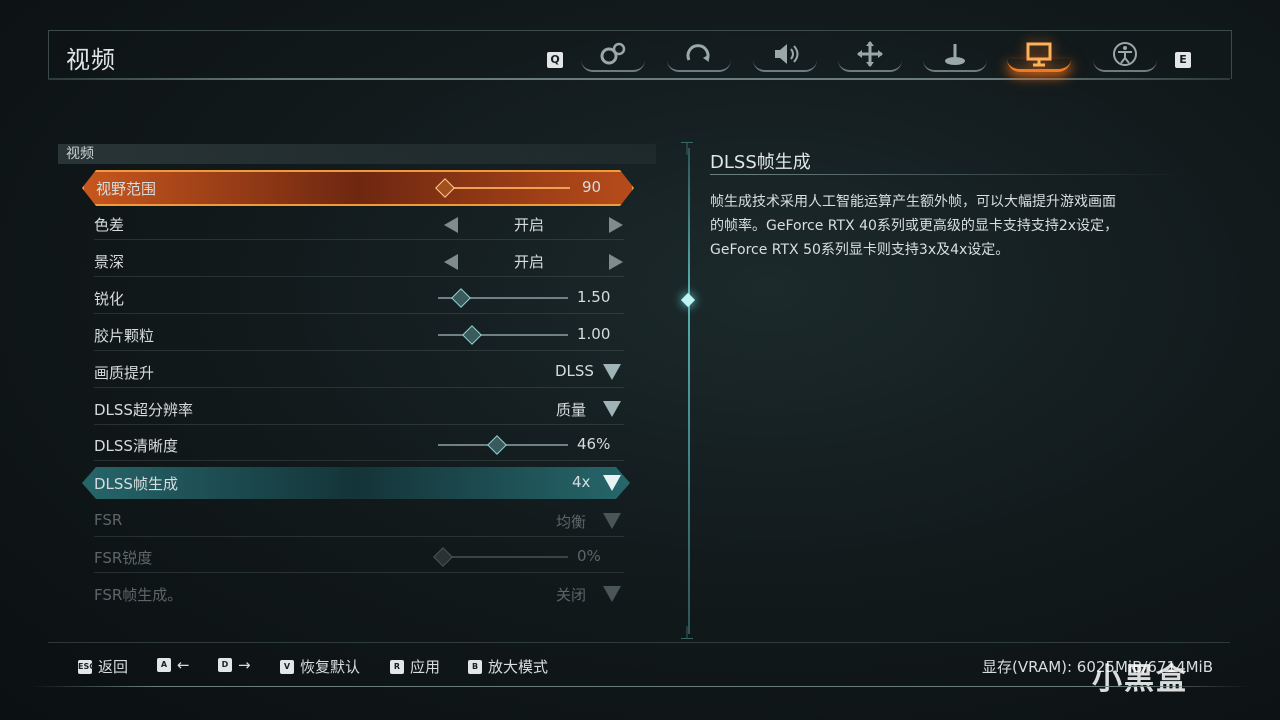 This screenshot has height=720, width=1280. I want to click on setting-row-chromatic-aberration: 色差 开启, so click(356, 224).